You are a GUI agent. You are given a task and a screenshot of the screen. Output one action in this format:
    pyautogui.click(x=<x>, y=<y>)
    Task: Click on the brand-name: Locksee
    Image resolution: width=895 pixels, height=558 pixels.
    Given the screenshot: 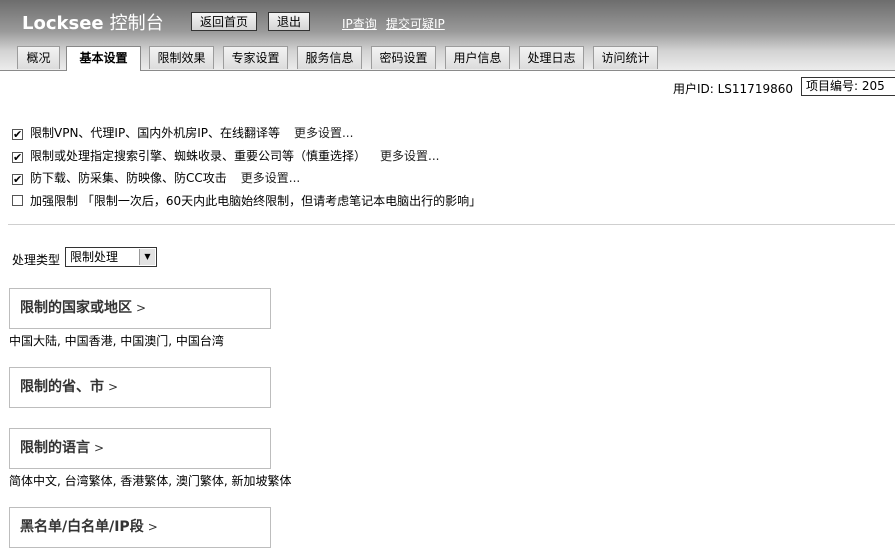 What is the action you would take?
    pyautogui.click(x=63, y=23)
    